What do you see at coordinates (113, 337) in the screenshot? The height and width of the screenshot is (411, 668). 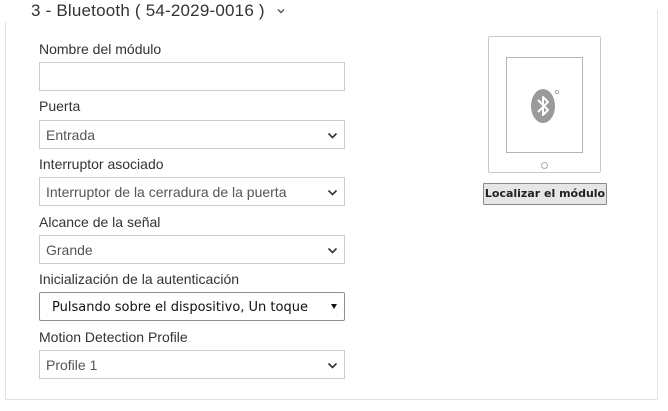 I see `motion-label: Motion Detection Profile` at bounding box center [113, 337].